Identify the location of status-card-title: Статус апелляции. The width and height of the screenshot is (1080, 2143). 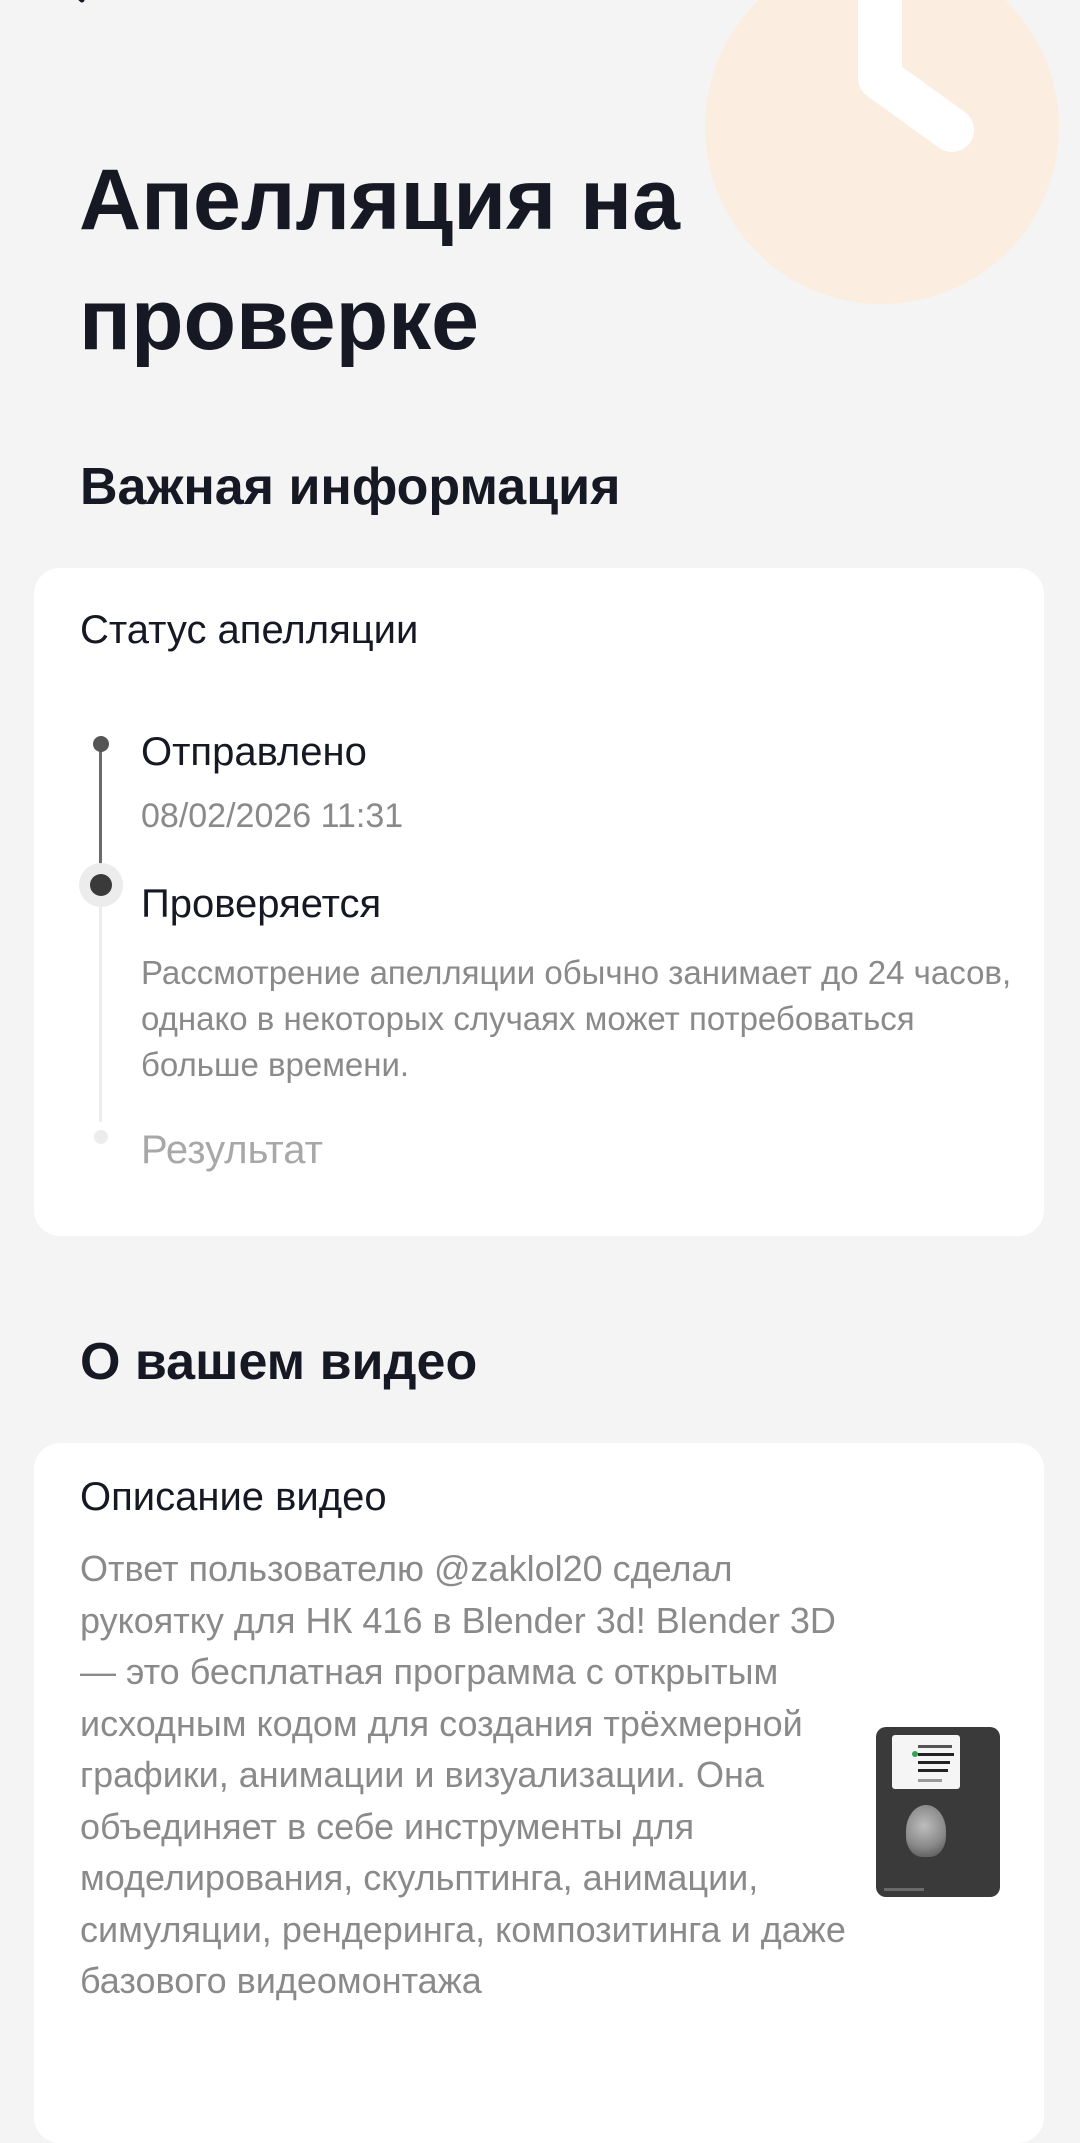
(249, 630).